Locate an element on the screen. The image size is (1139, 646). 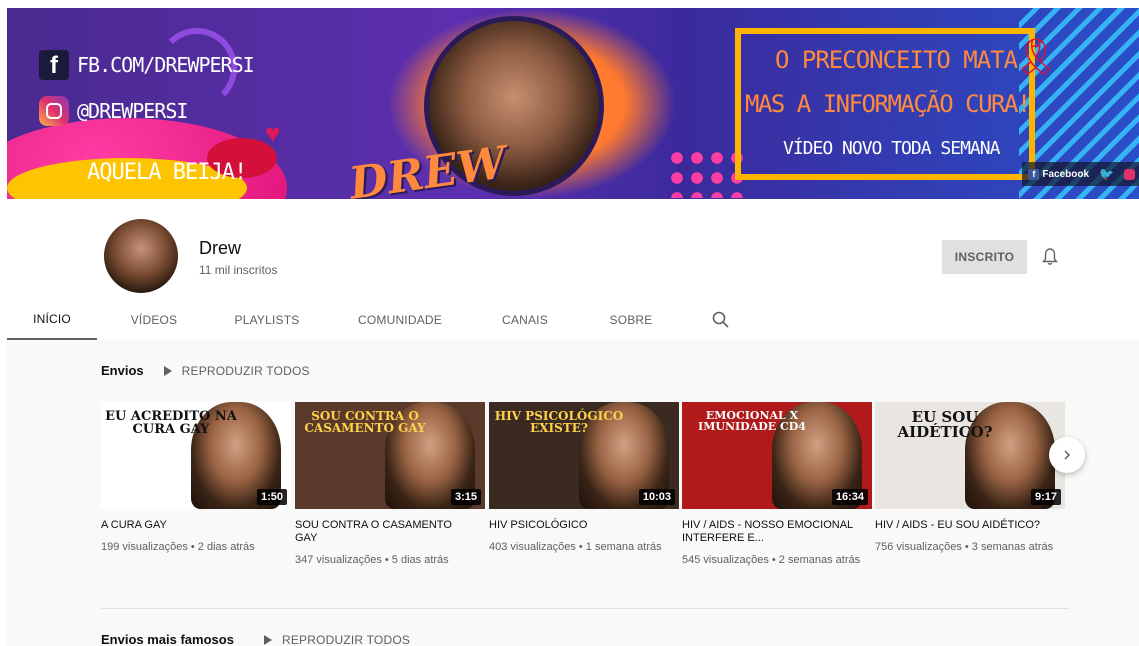
play-all-button: REPRODUZIR TODOS is located at coordinates (236, 370).